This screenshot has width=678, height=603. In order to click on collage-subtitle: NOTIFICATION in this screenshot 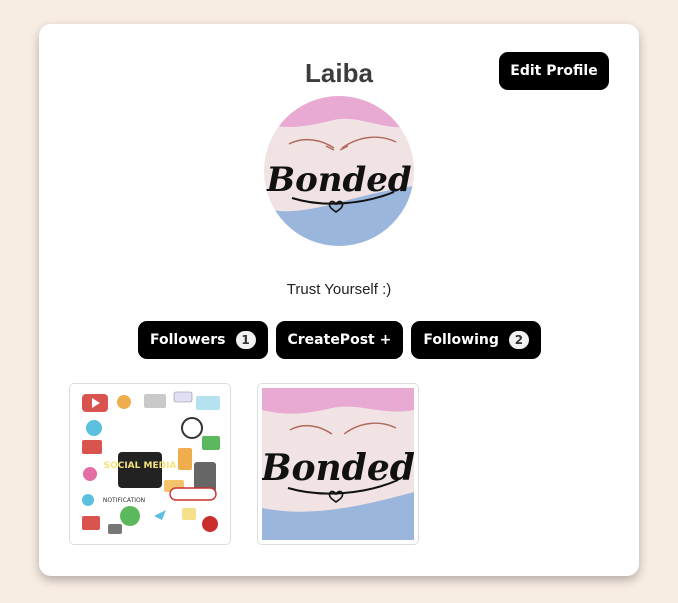, I will do `click(124, 500)`.